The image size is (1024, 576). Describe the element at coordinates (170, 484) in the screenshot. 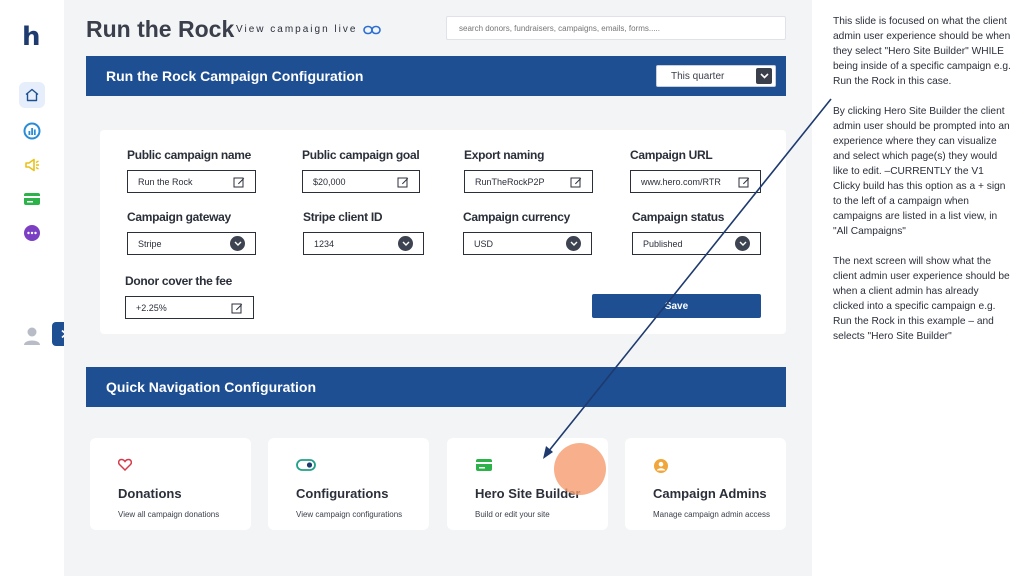

I see `donations-card: Donations View all campaign donations` at that location.